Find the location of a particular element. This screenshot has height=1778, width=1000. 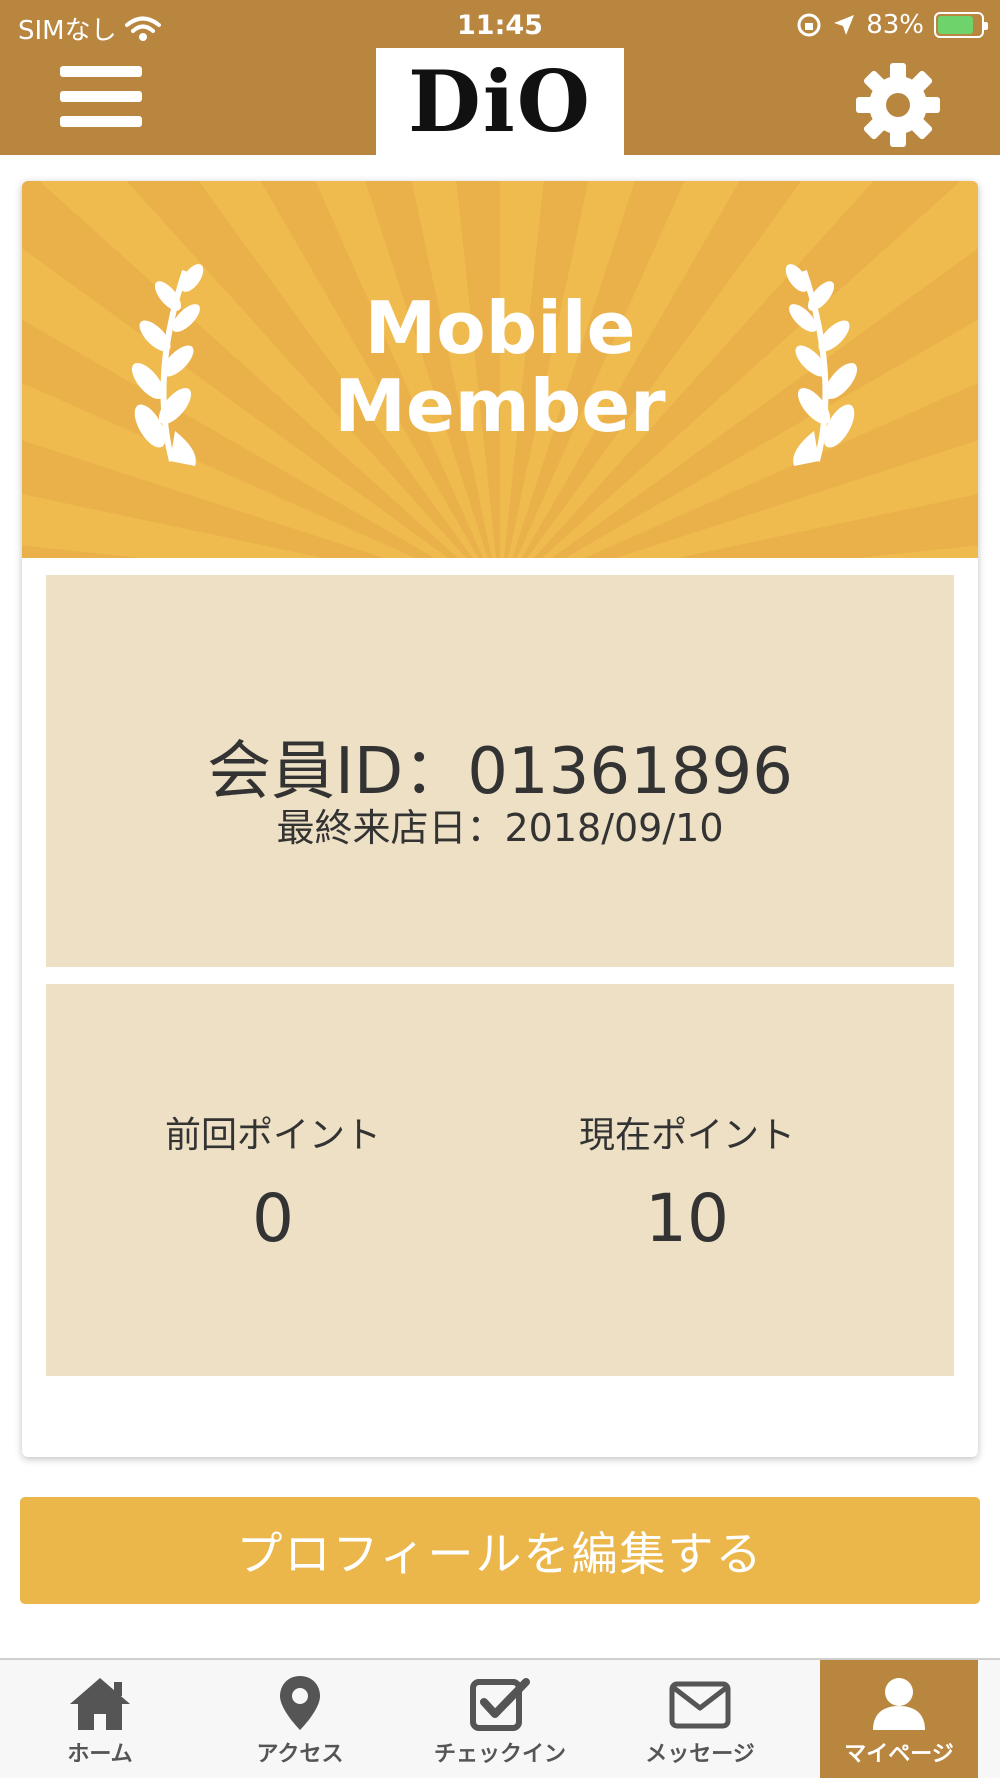

previous-points: 前回ポイント 0 is located at coordinates (273, 1181).